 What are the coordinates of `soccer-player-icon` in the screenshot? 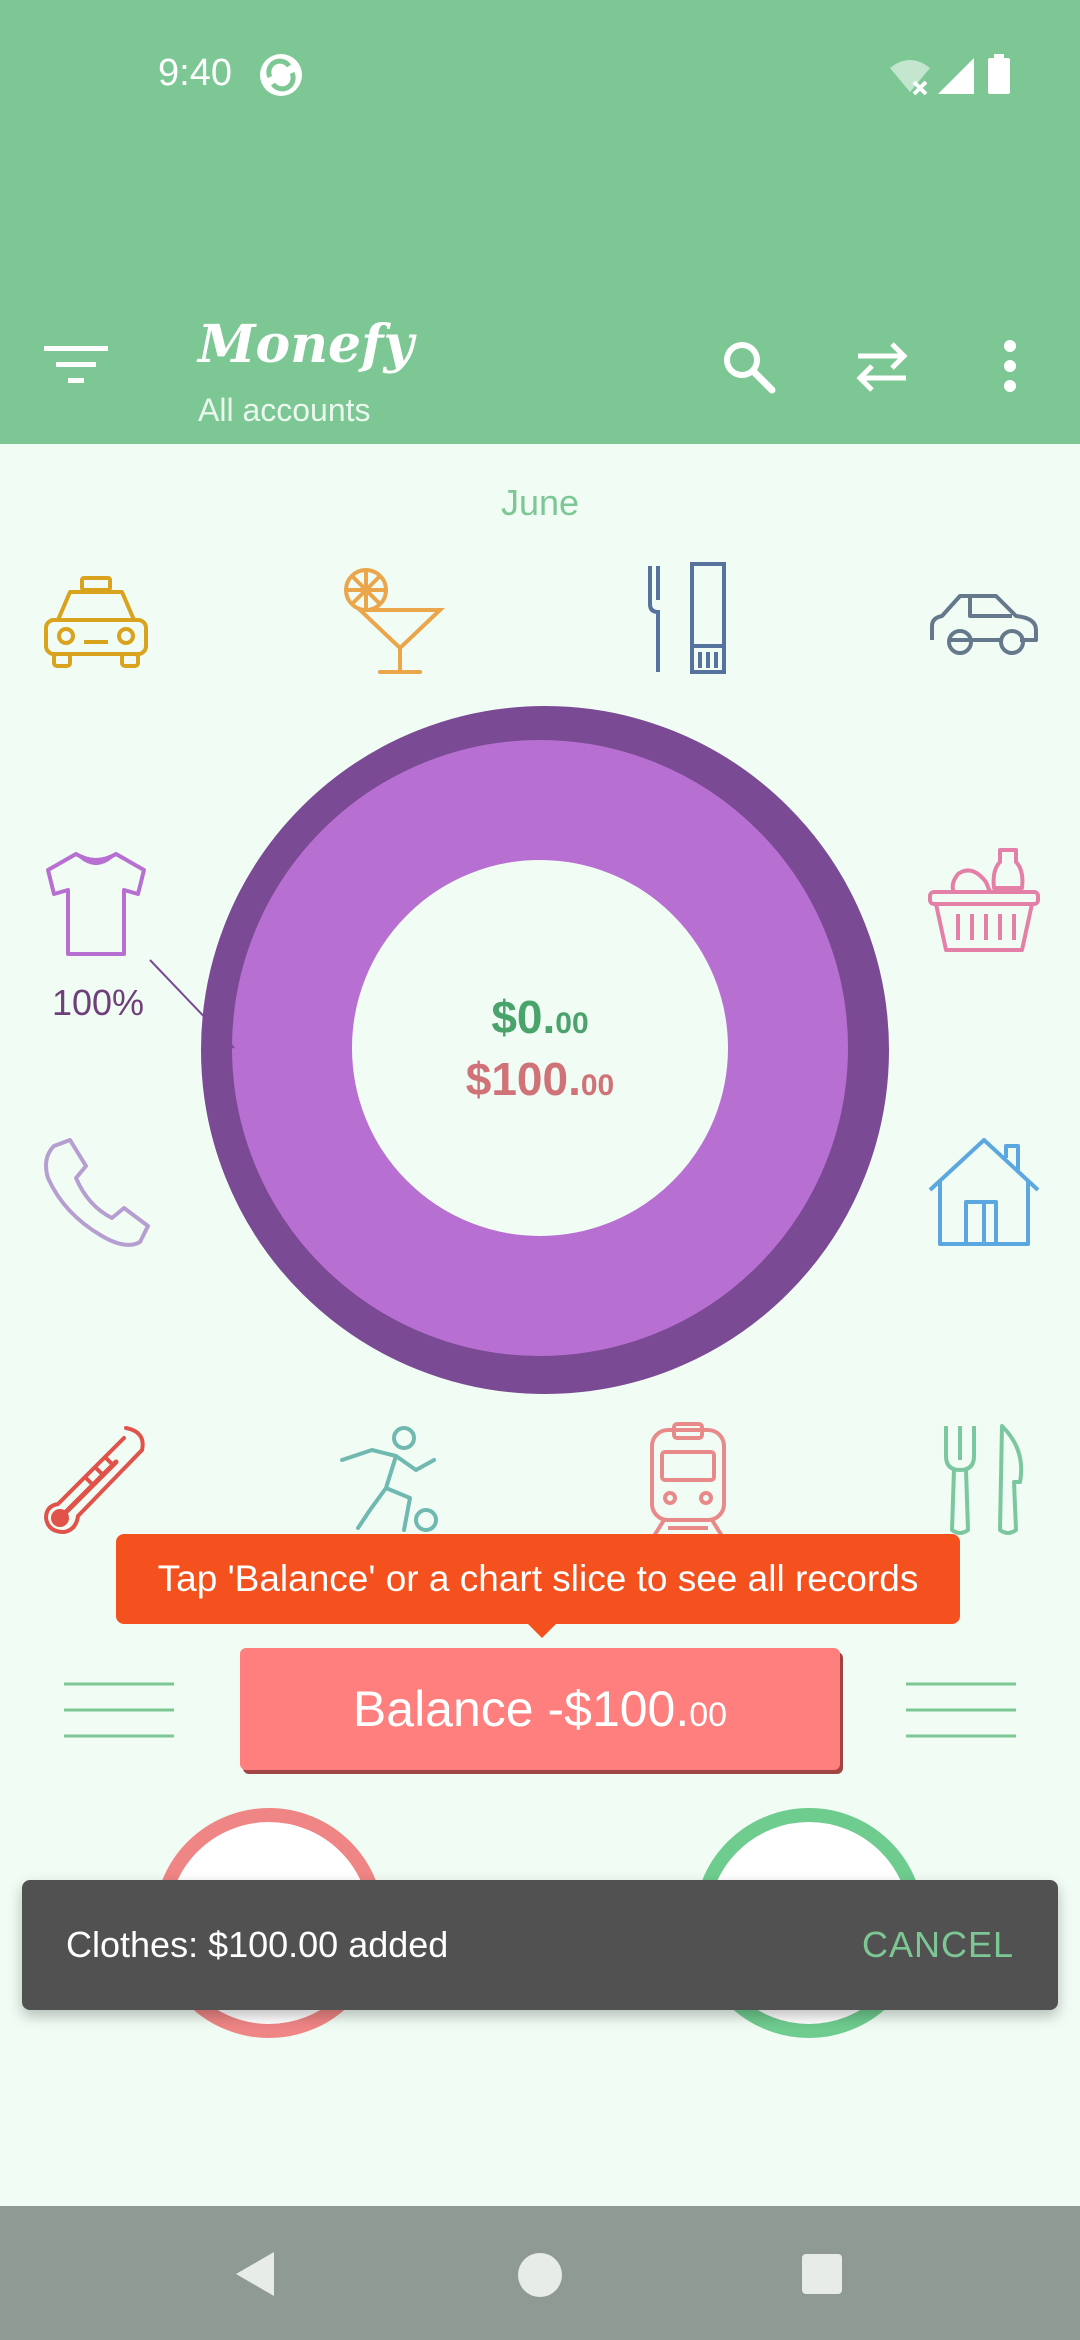 It's located at (389, 1479).